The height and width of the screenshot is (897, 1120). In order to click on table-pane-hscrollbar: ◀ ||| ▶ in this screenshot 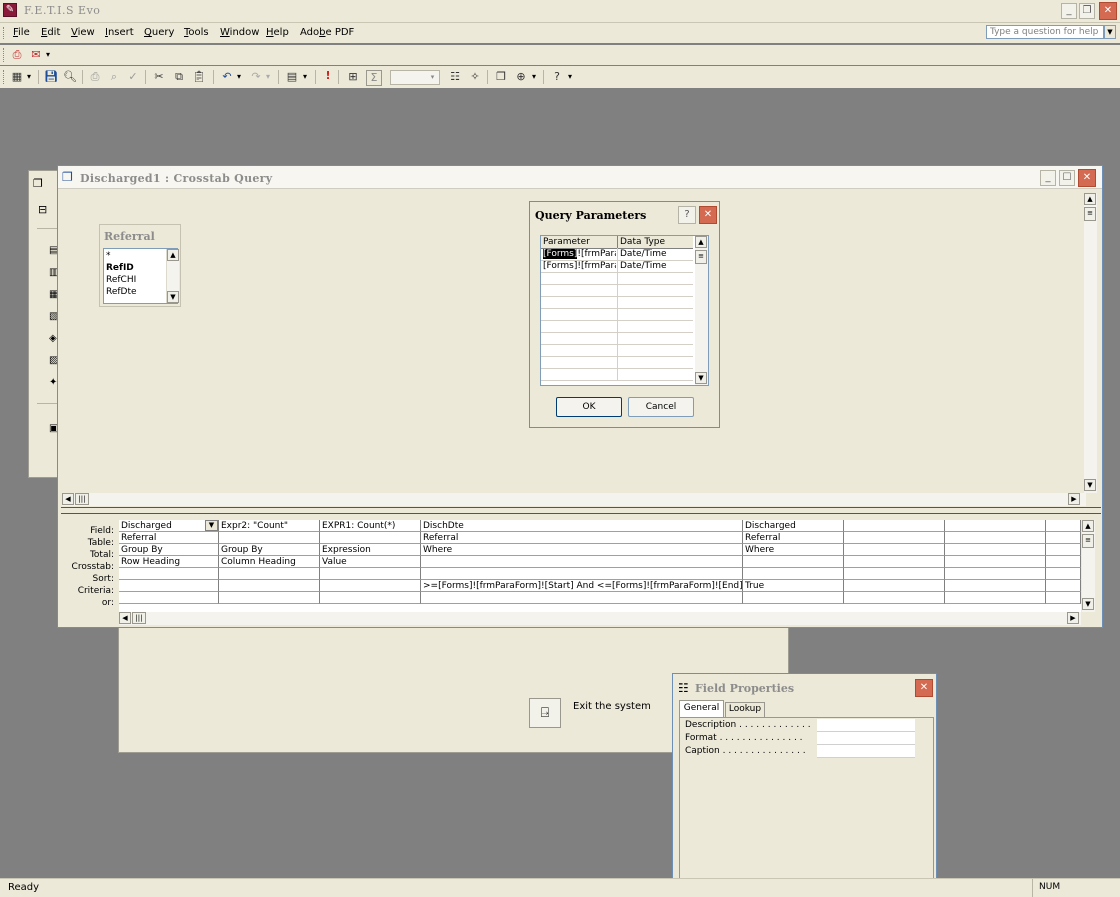, I will do `click(574, 499)`.